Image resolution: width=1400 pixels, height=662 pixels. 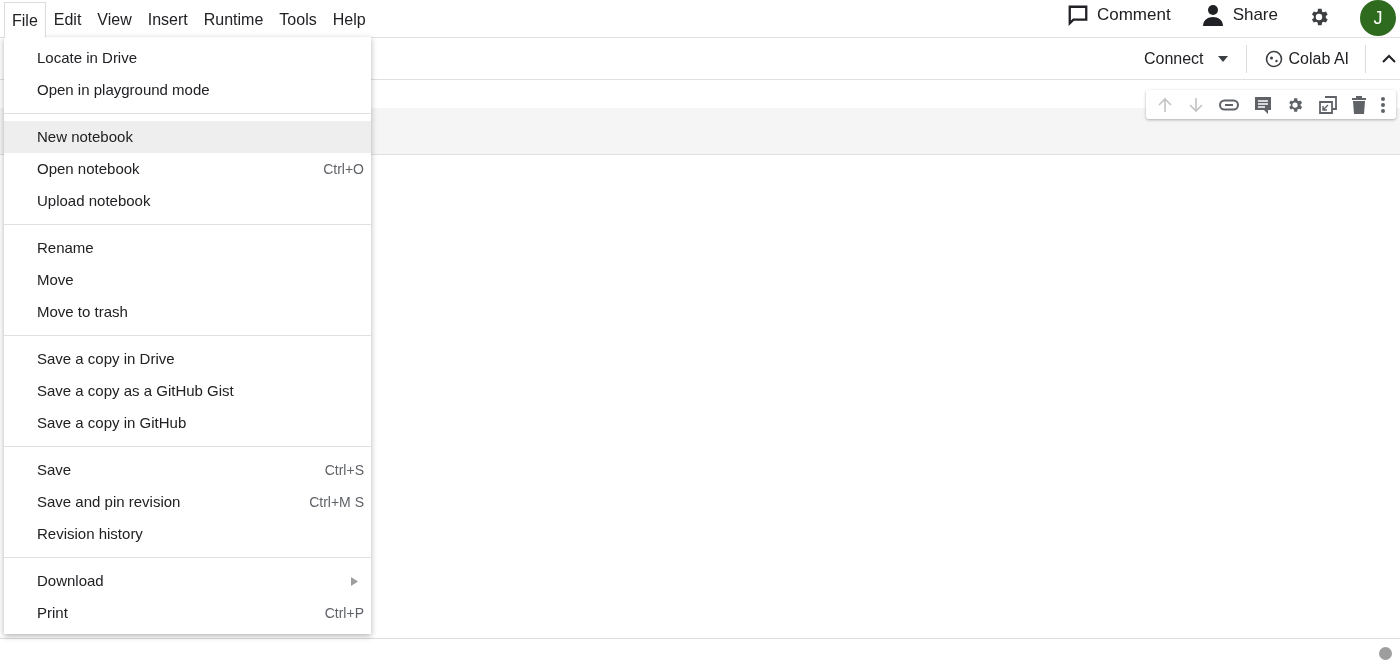 What do you see at coordinates (1133, 15) in the screenshot?
I see `comment-button: Comment` at bounding box center [1133, 15].